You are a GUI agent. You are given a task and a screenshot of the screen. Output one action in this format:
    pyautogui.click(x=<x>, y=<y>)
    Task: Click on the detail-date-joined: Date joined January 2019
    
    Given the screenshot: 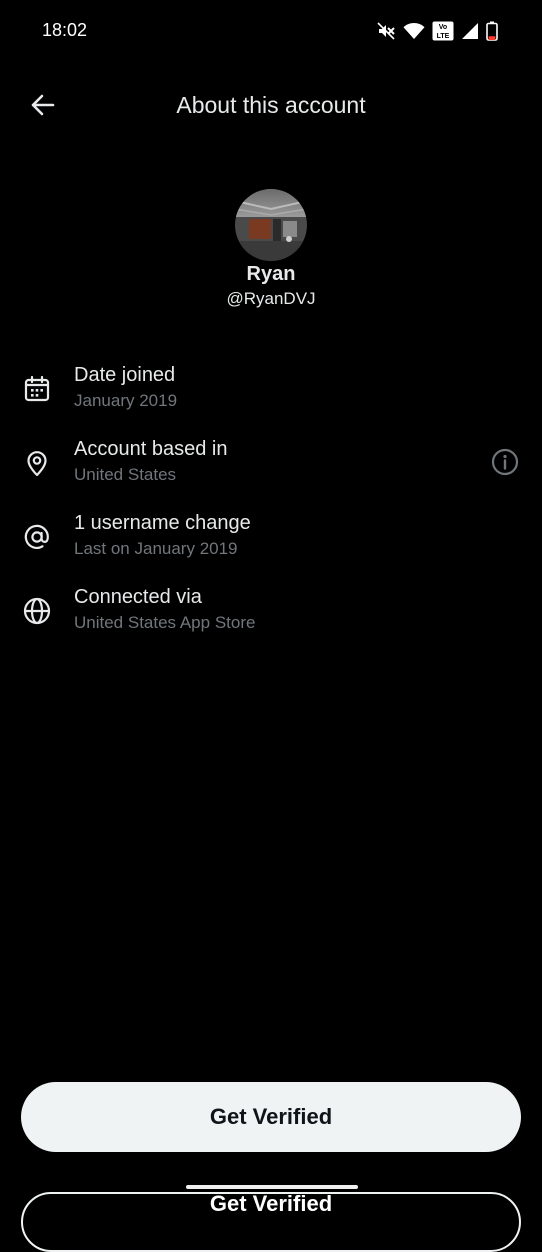 What is the action you would take?
    pyautogui.click(x=271, y=392)
    